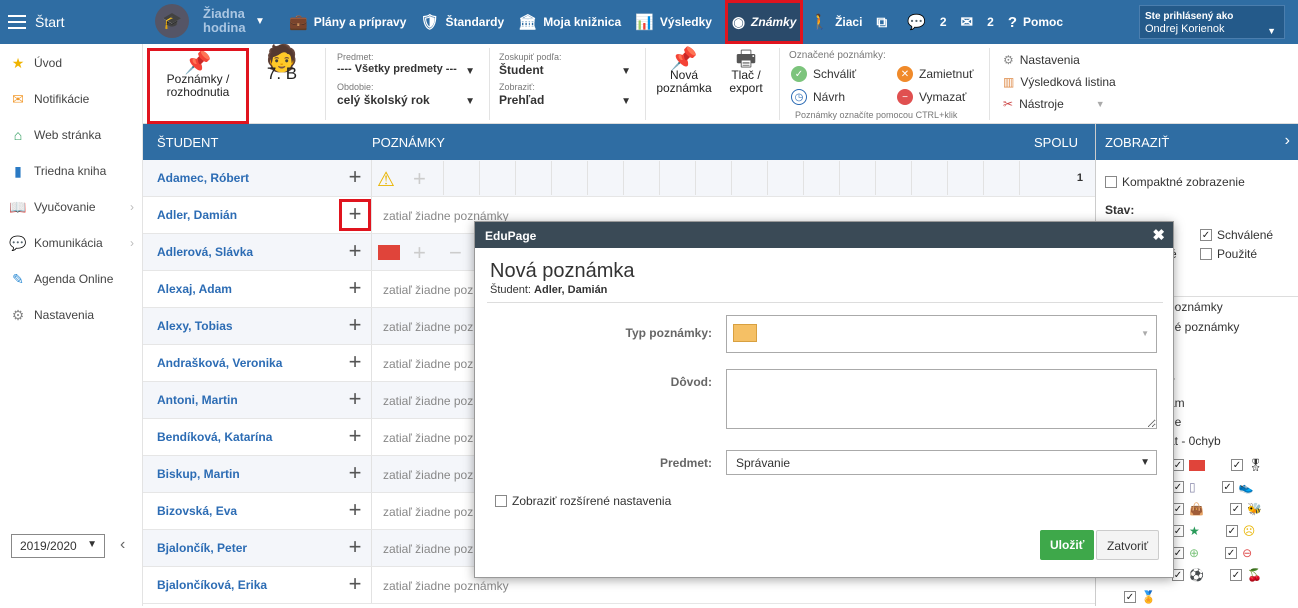 The width and height of the screenshot is (1298, 608). Describe the element at coordinates (941, 399) in the screenshot. I see `reason-textarea` at that location.